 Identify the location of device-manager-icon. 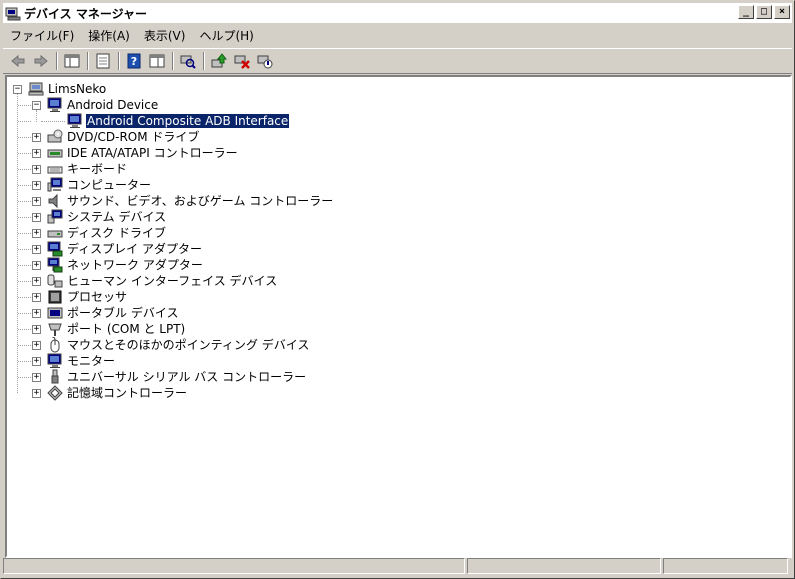
(13, 13).